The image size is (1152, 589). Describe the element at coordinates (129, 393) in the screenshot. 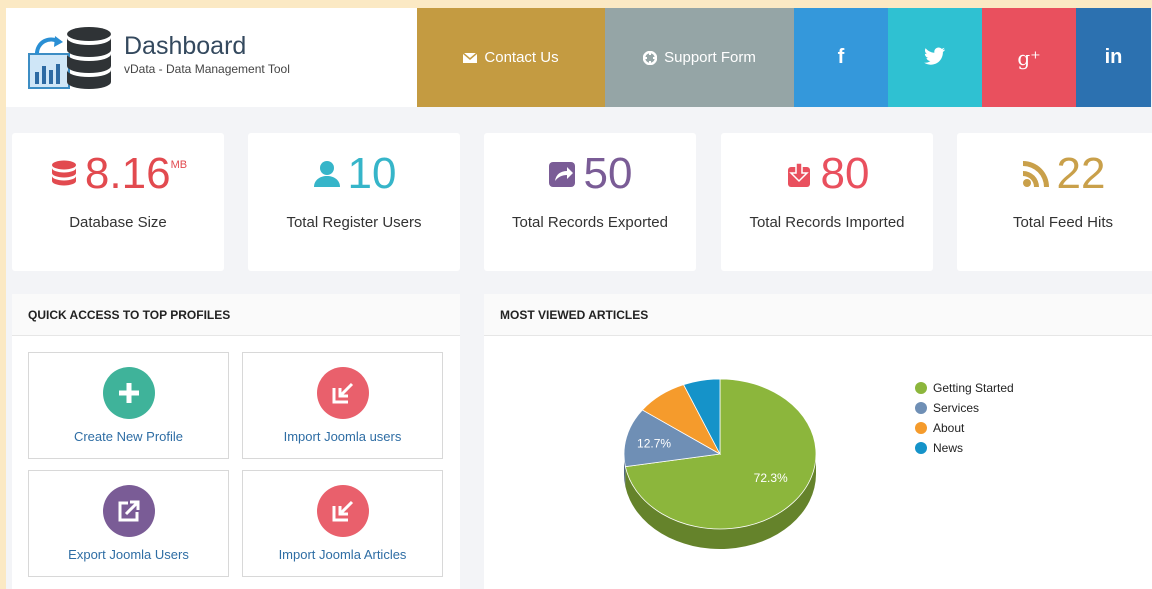

I see `plus-icon` at that location.